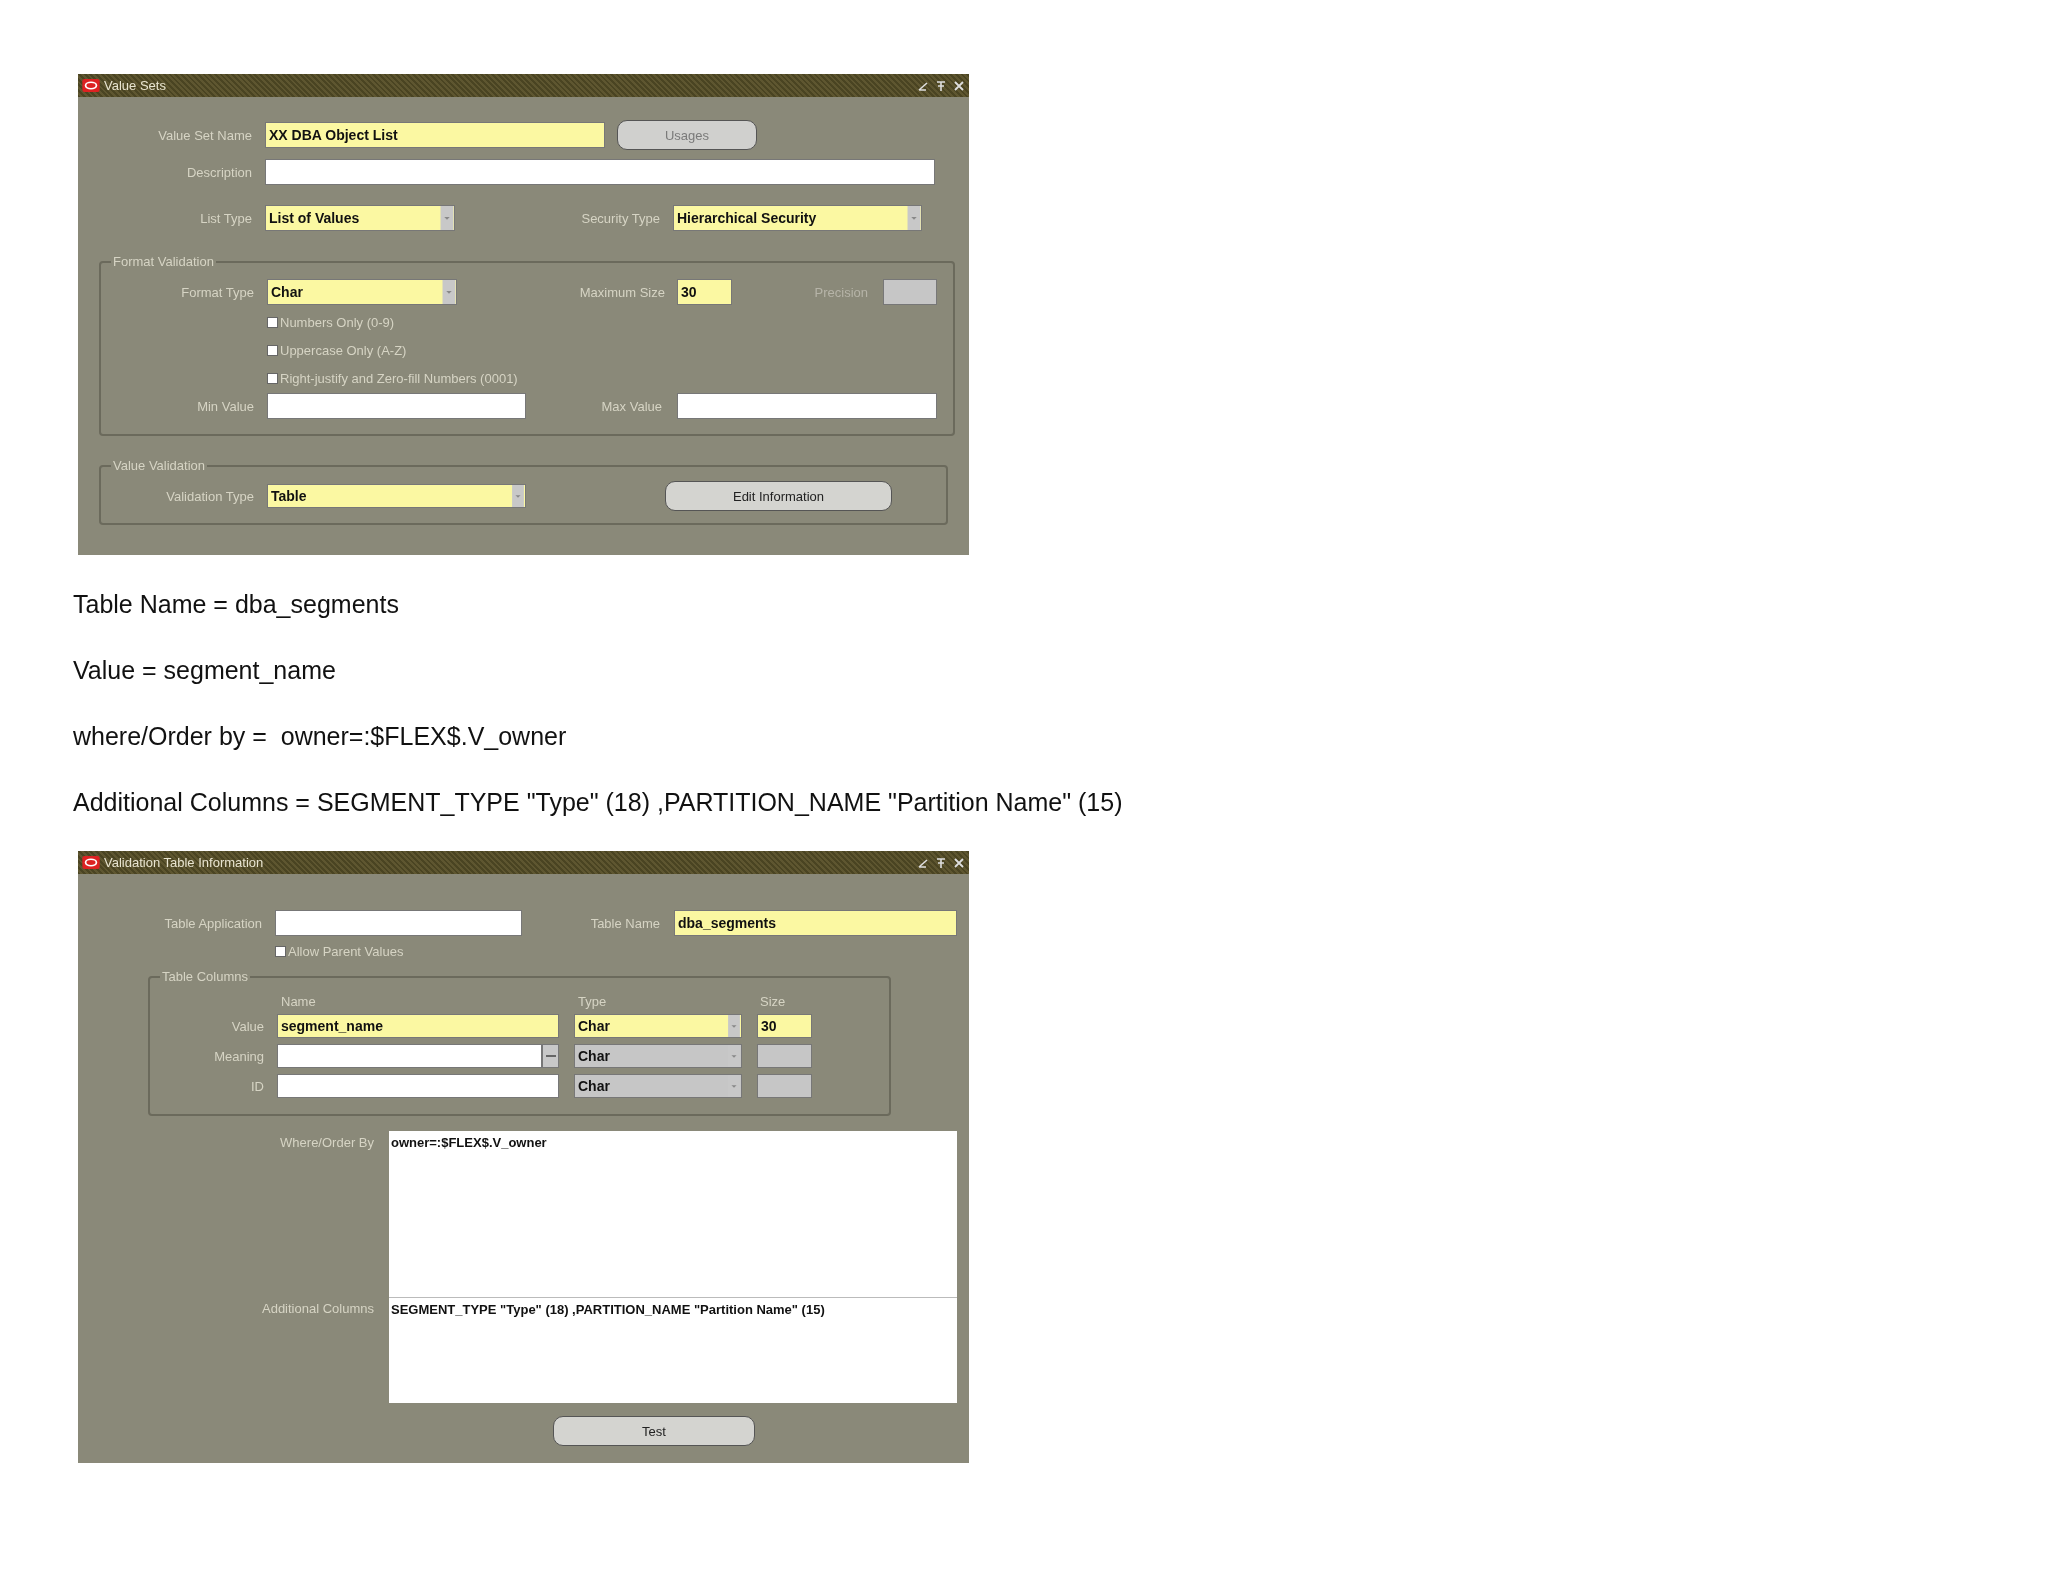  I want to click on field-label: Value Set Name, so click(204, 135).